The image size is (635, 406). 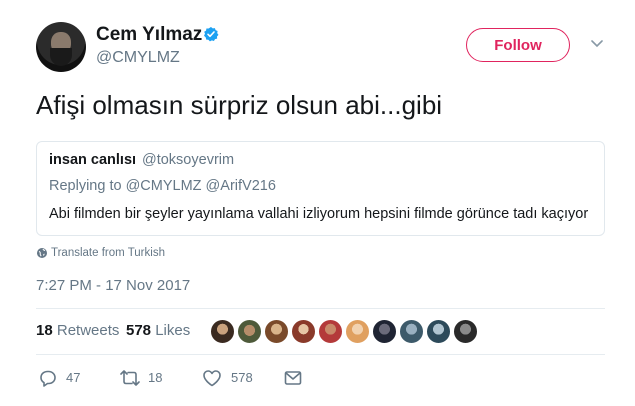 I want to click on replying-prefix: Replying to, so click(x=85, y=186).